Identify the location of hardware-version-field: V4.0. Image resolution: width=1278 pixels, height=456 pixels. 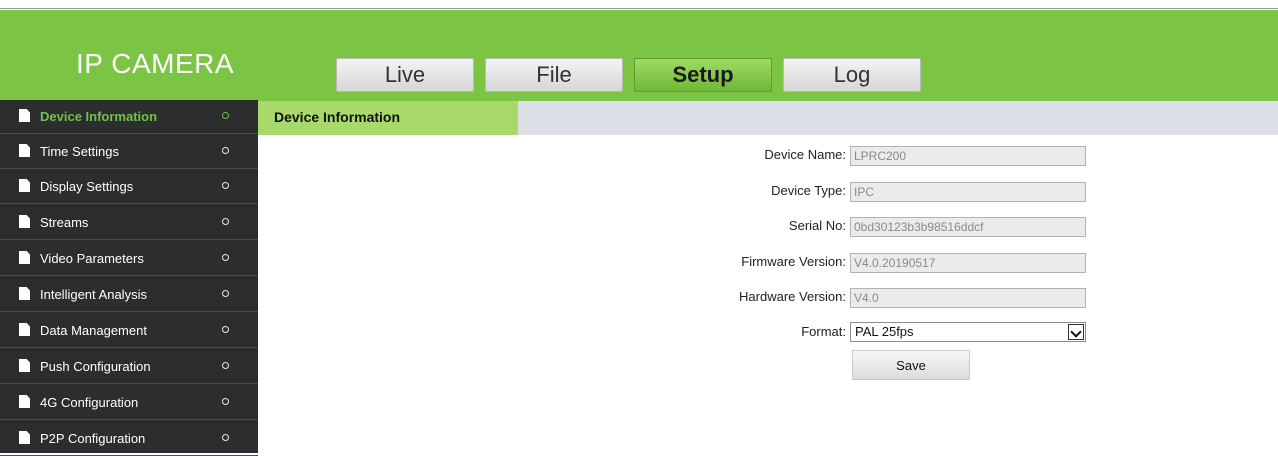
(968, 298).